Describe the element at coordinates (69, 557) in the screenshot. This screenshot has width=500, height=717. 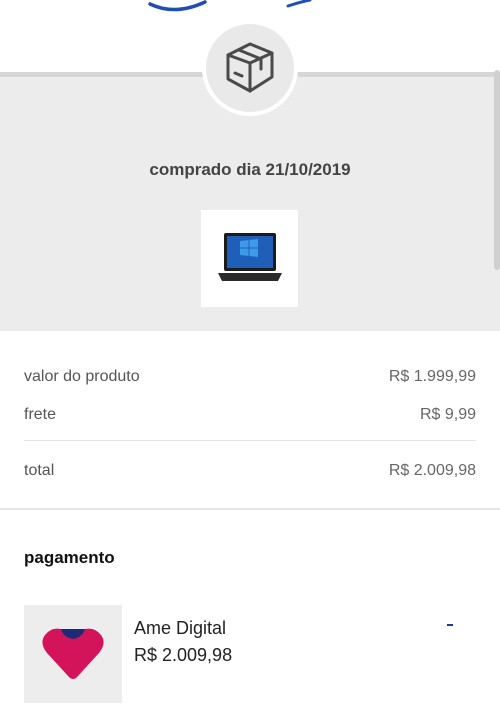
I see `payment-section-title: pagamento` at that location.